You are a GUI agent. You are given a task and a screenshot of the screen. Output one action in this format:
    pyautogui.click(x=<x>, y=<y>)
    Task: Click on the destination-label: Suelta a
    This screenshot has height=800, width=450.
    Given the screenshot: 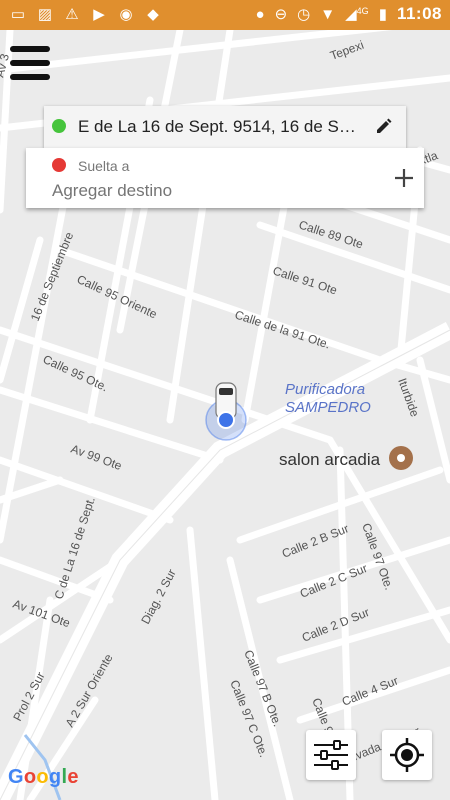 What is the action you would take?
    pyautogui.click(x=104, y=166)
    